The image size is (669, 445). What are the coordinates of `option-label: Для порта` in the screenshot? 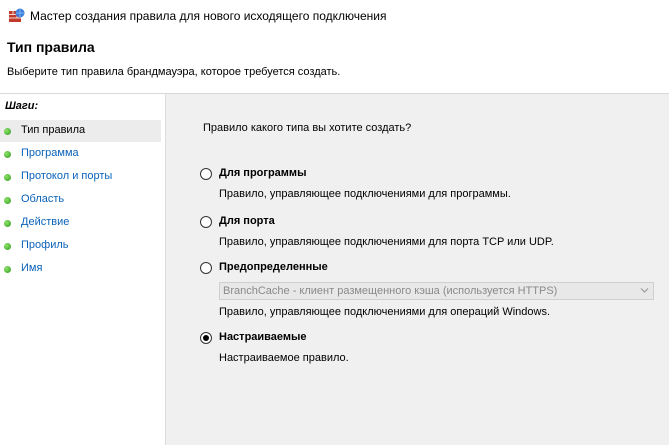 It's located at (247, 221).